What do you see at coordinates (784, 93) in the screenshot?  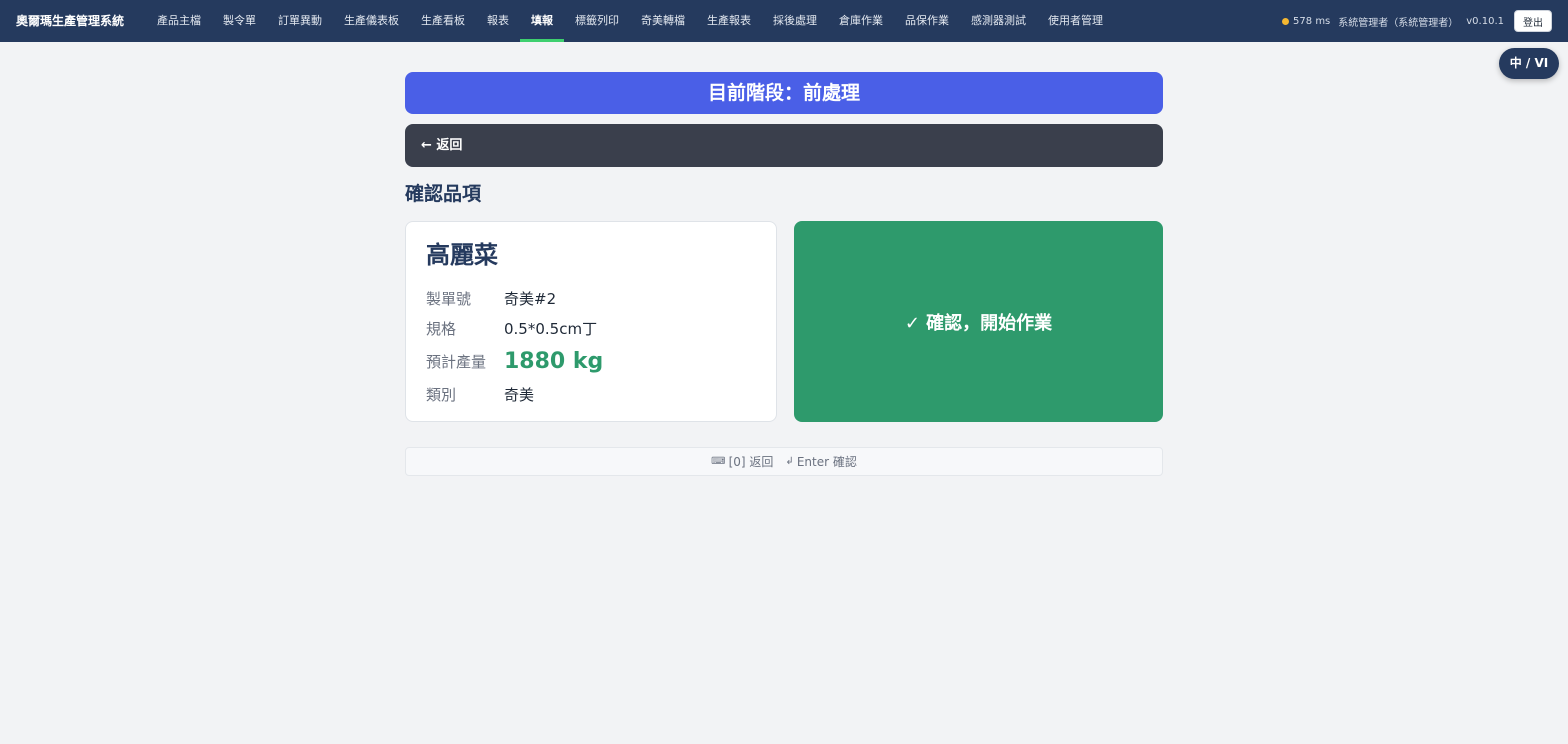 I see `current-stage-banner: 目前階段：前處理` at bounding box center [784, 93].